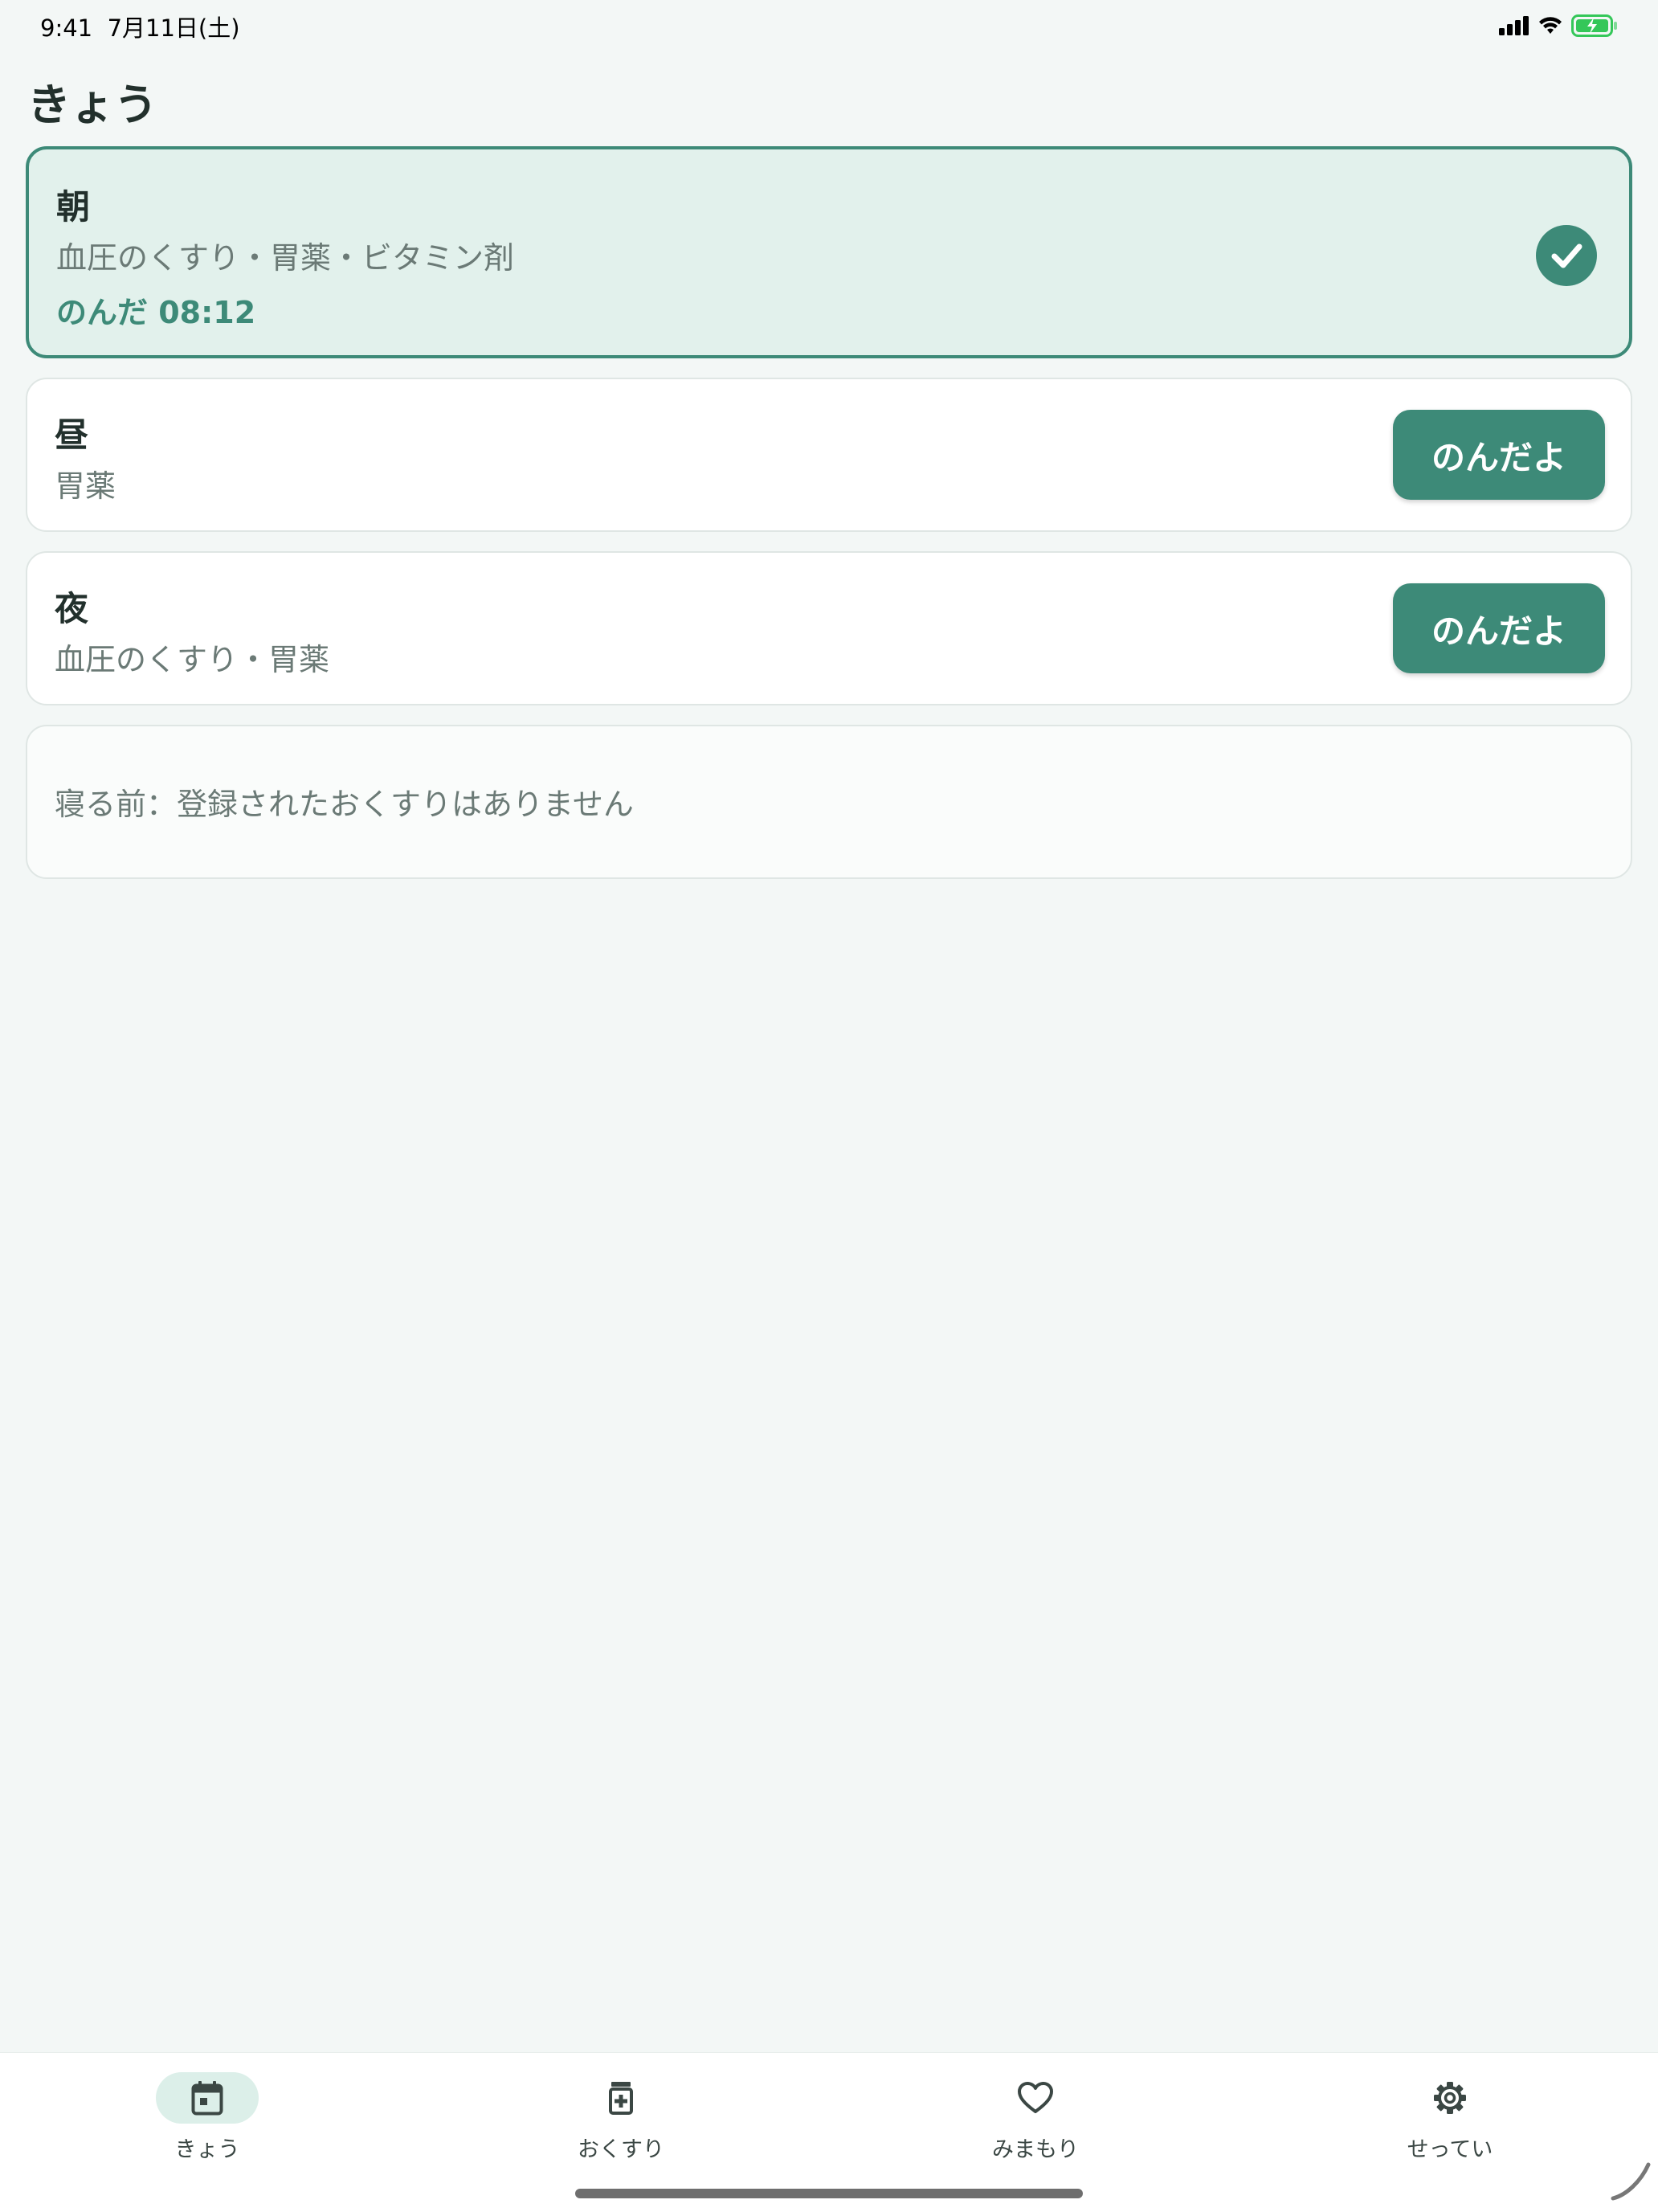 This screenshot has height=2212, width=1658. I want to click on status-time: 9:41 7月11日(土), so click(140, 27).